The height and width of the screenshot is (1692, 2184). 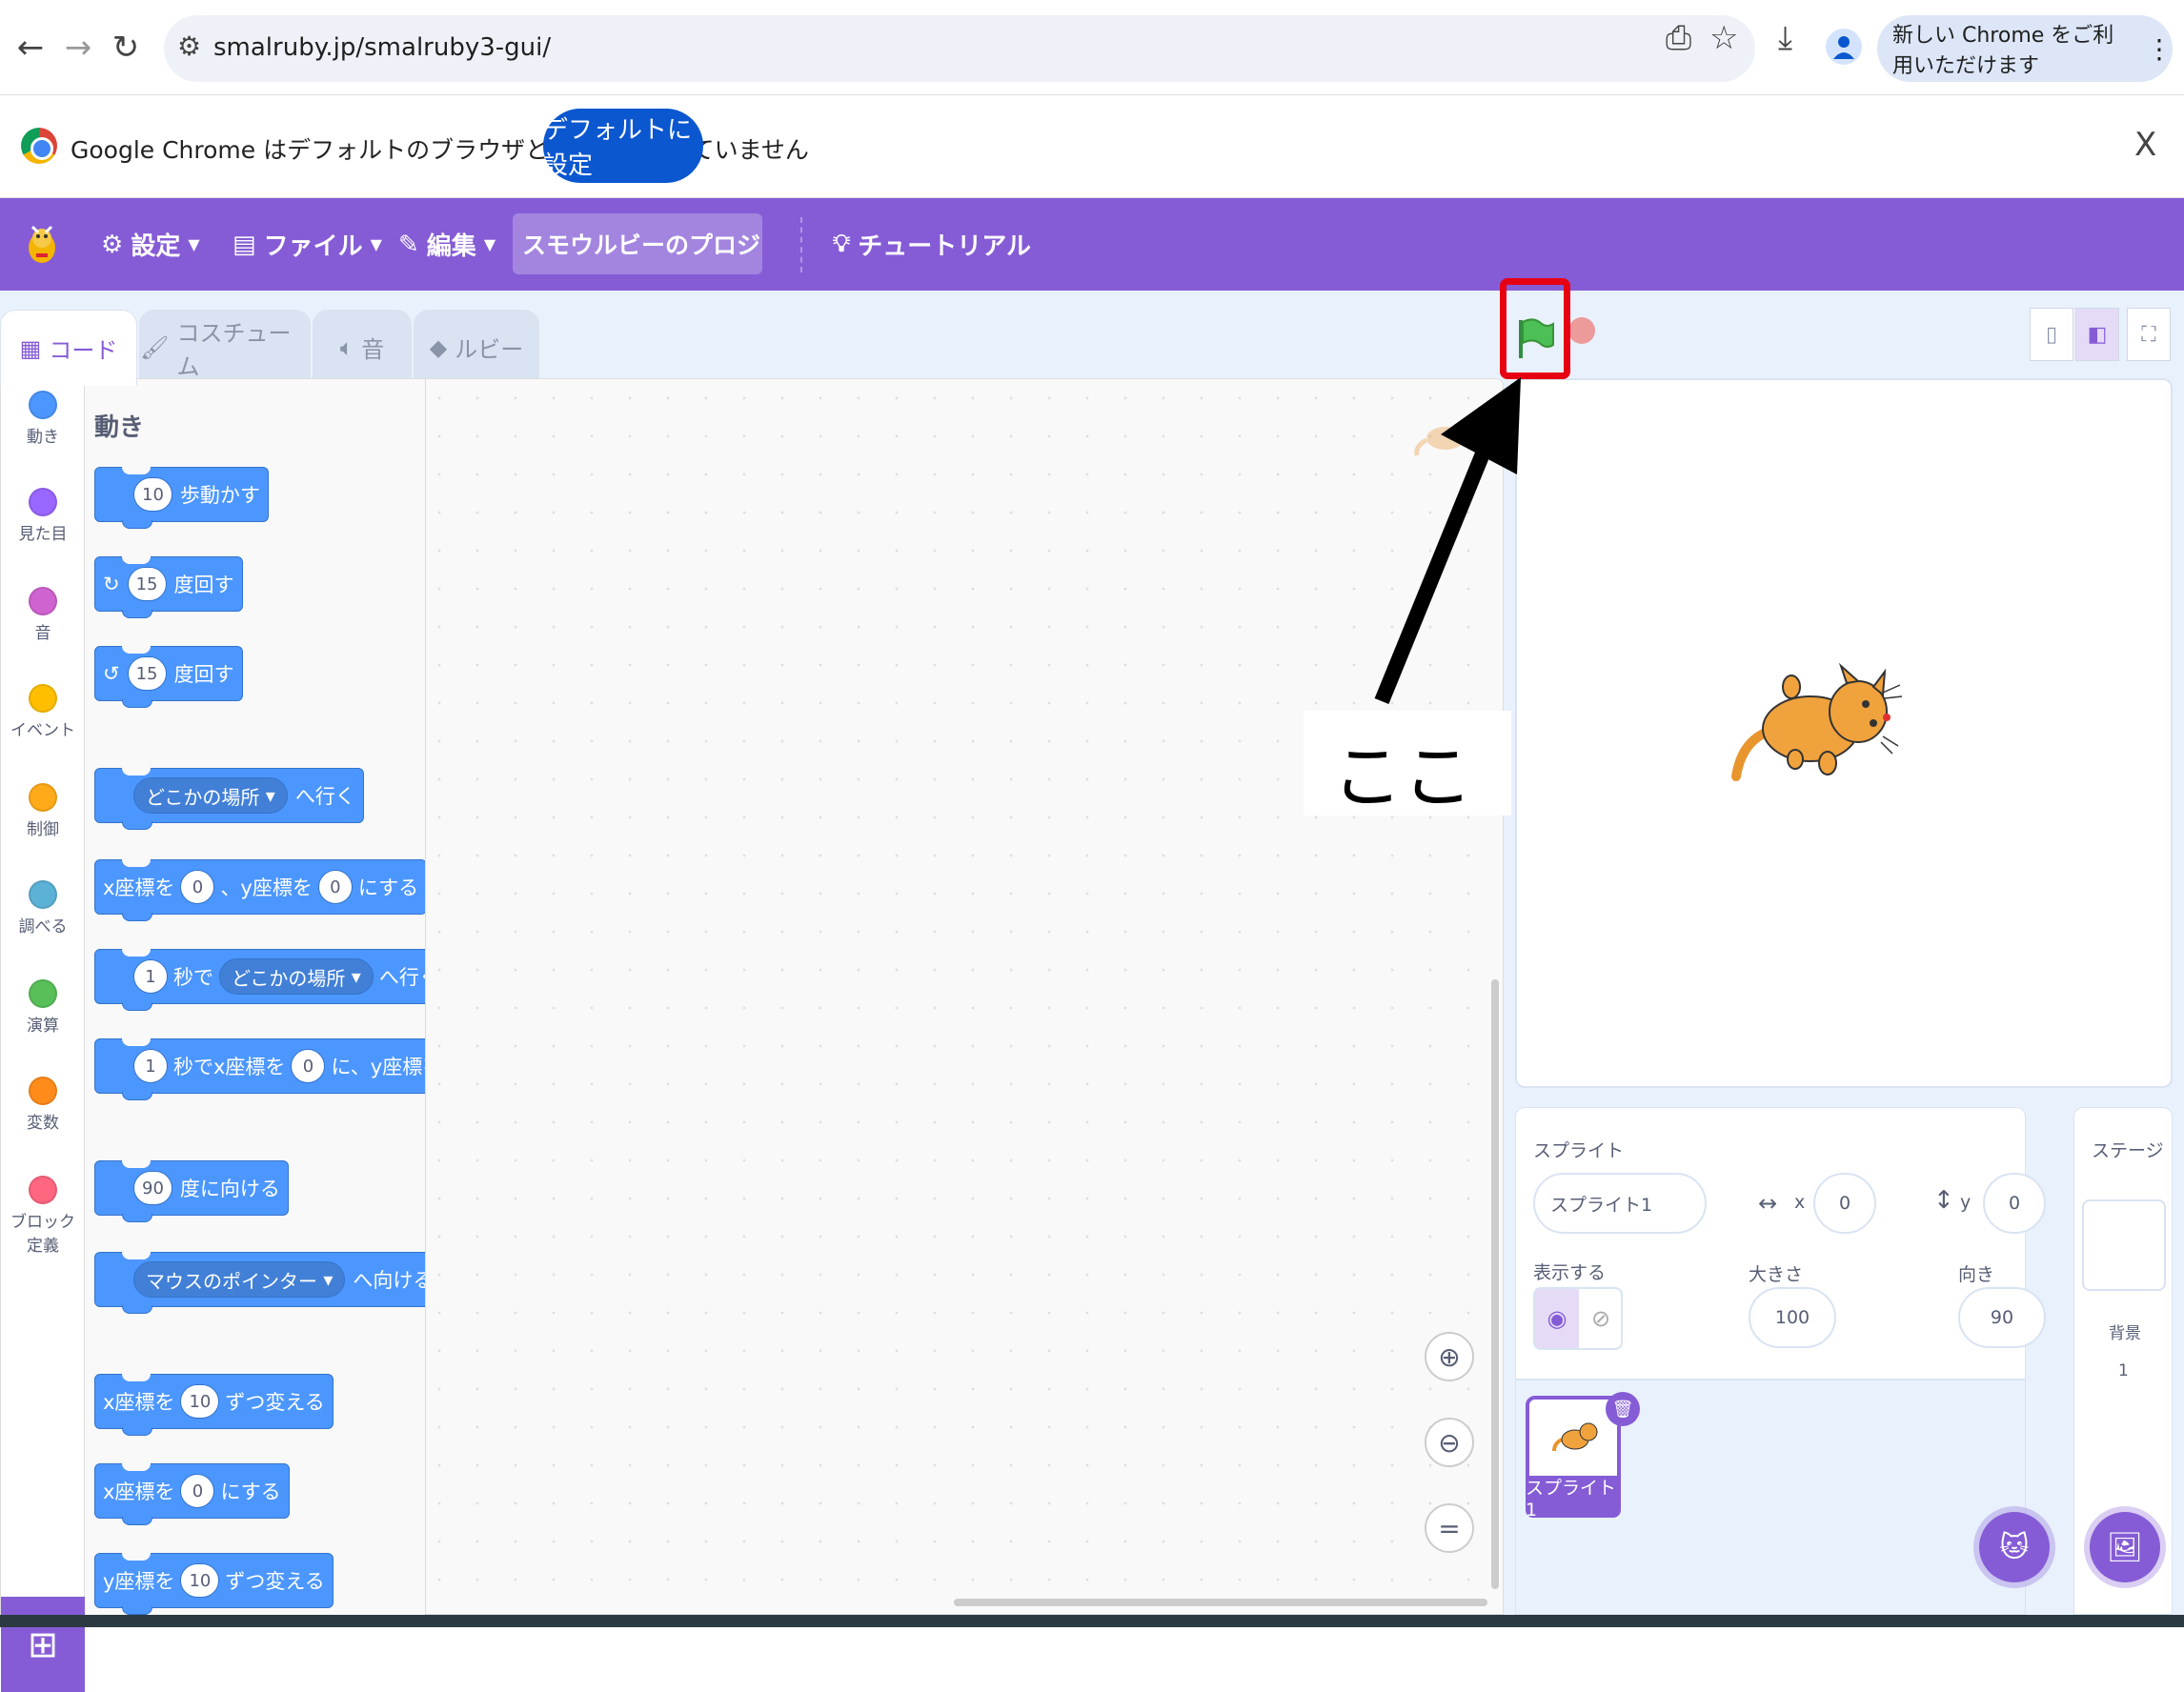 I want to click on backdrop-count: 1, so click(x=2123, y=1370).